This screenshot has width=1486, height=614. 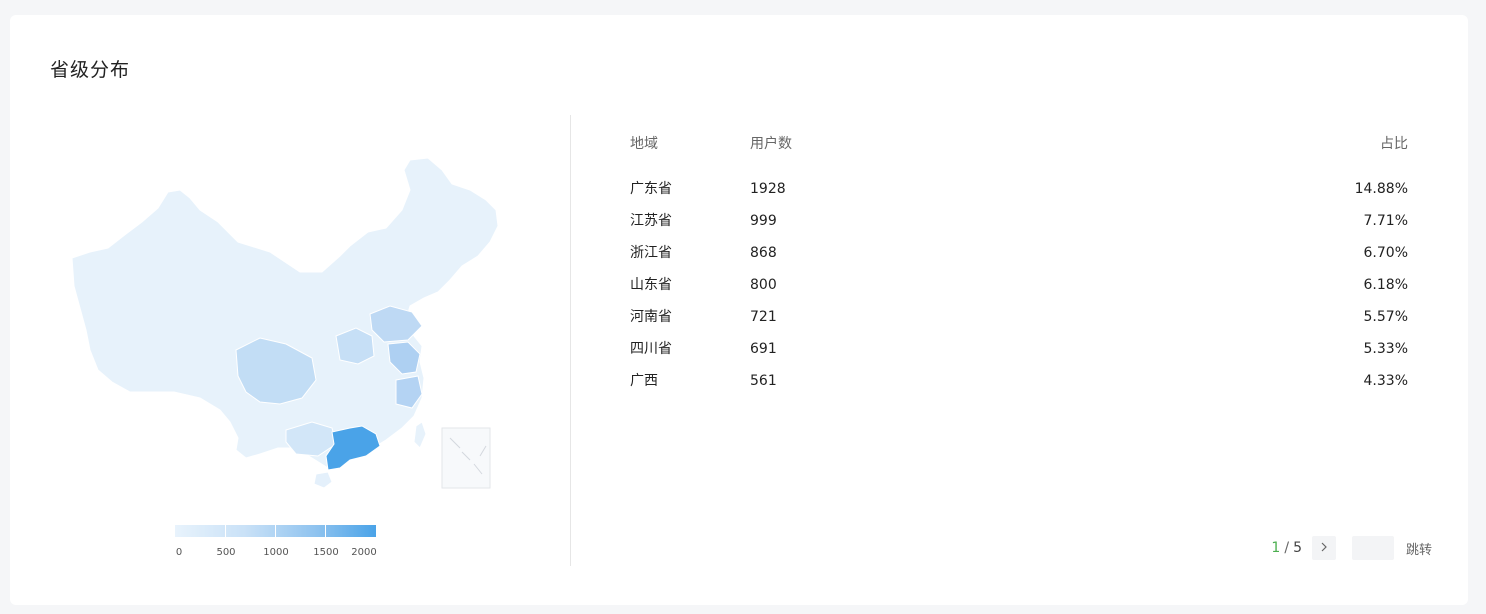 I want to click on header-region: 地域, so click(x=644, y=144).